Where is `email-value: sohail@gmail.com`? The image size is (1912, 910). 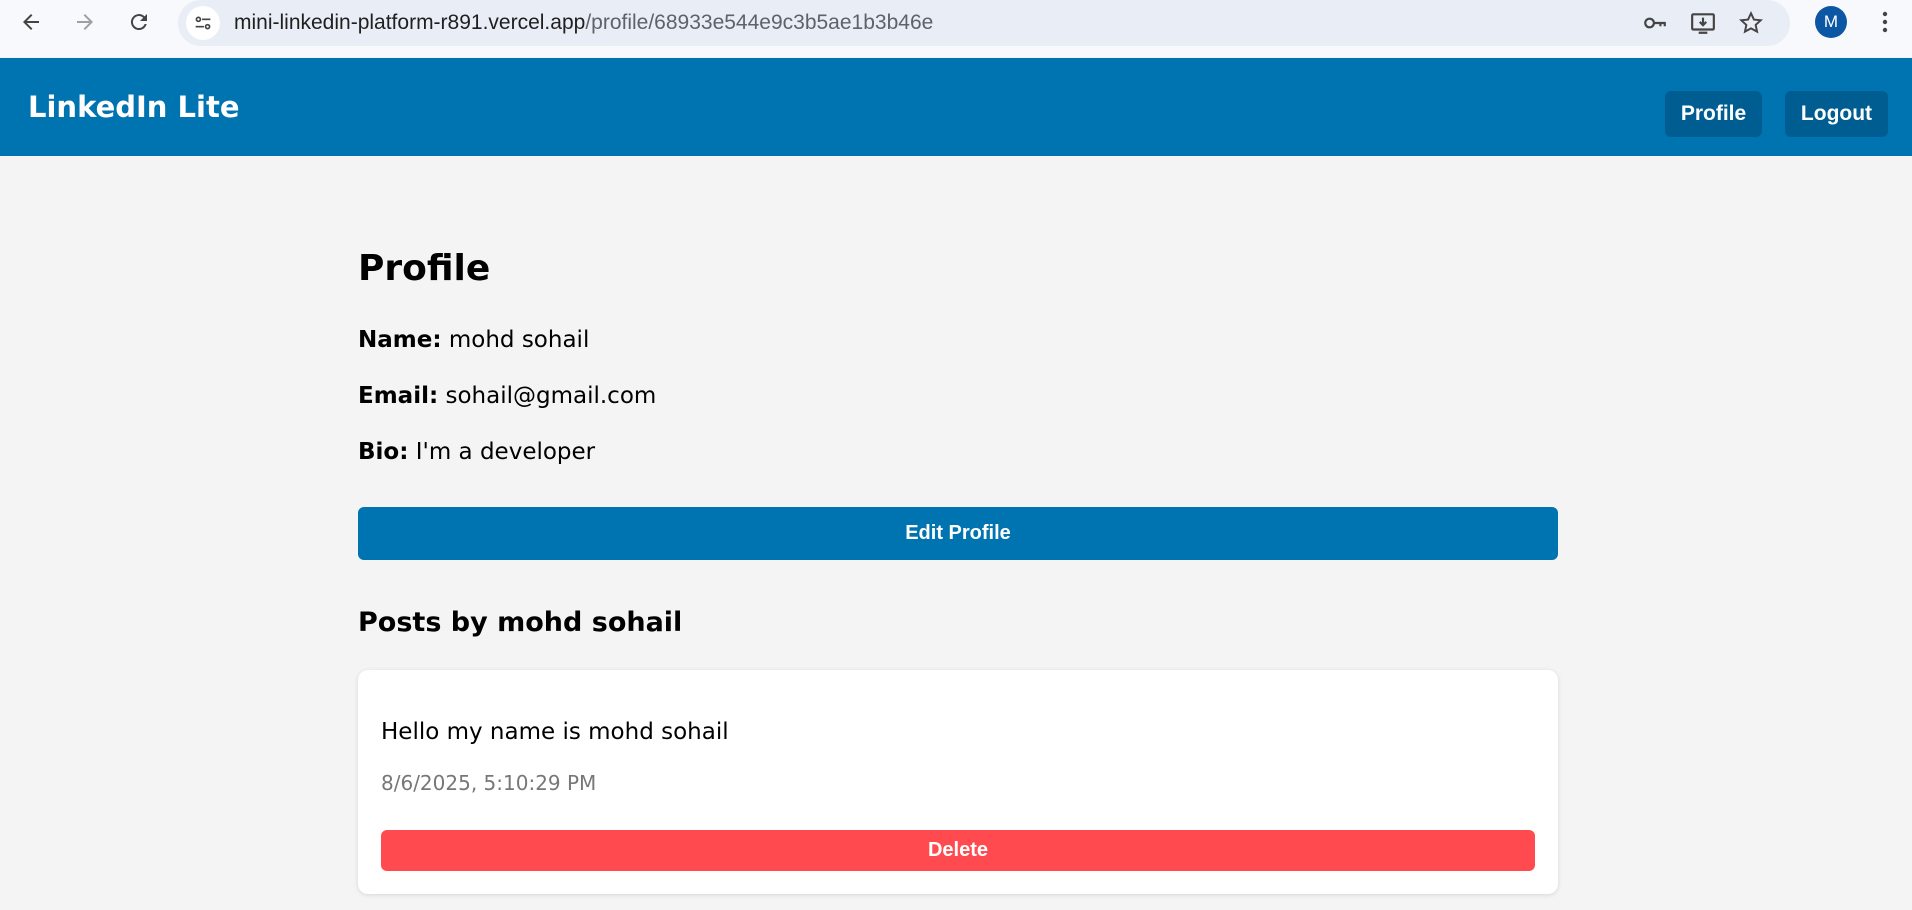
email-value: sohail@gmail.com is located at coordinates (551, 396).